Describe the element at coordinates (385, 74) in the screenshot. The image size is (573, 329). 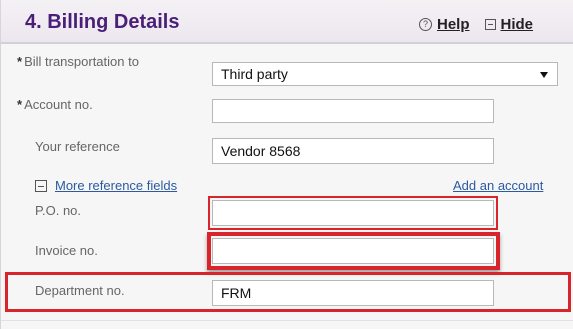
I see `bill-transportation-select: Third party` at that location.